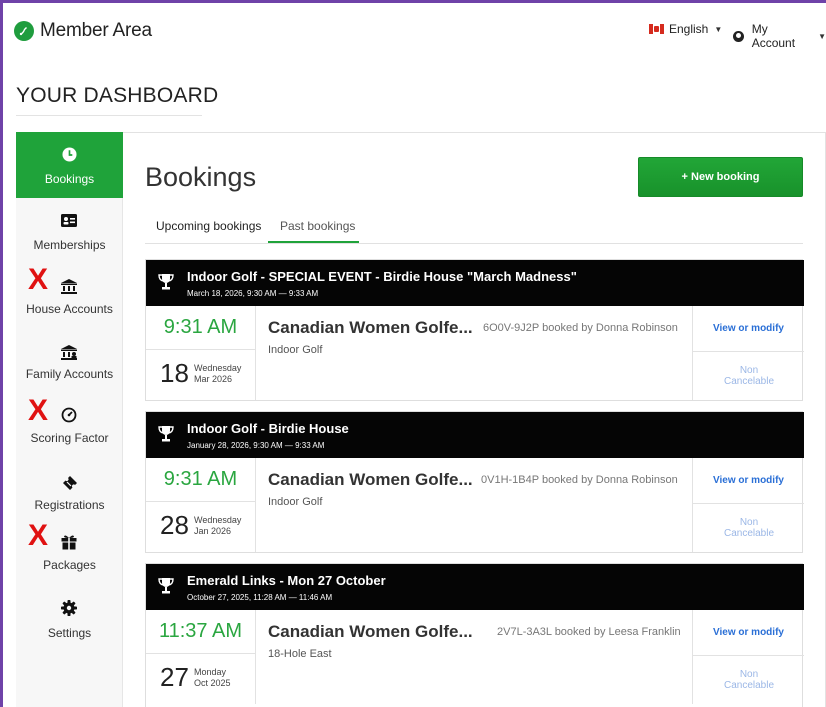 This screenshot has height=707, width=826. What do you see at coordinates (69, 374) in the screenshot?
I see `sidebar-item-label: Family Accounts` at bounding box center [69, 374].